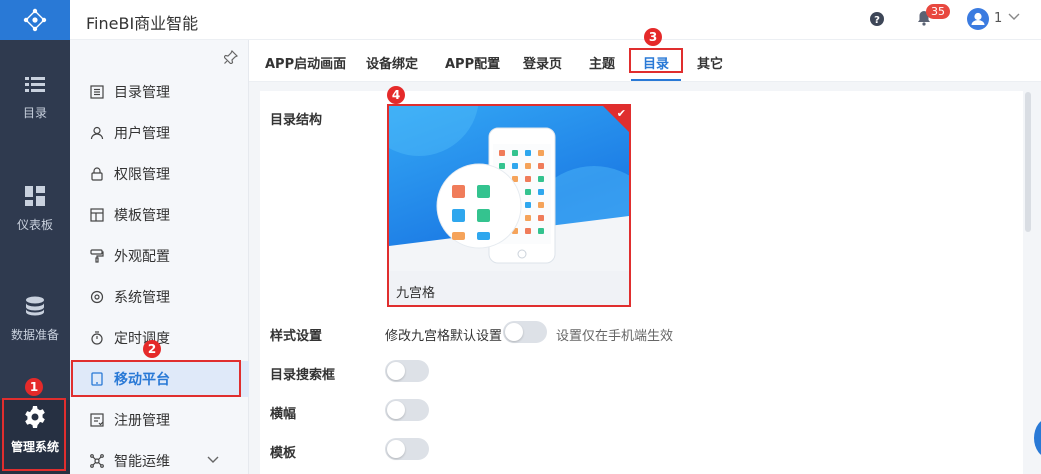  What do you see at coordinates (615, 336) in the screenshot?
I see `style-hint: 设置仅在手机端生效` at bounding box center [615, 336].